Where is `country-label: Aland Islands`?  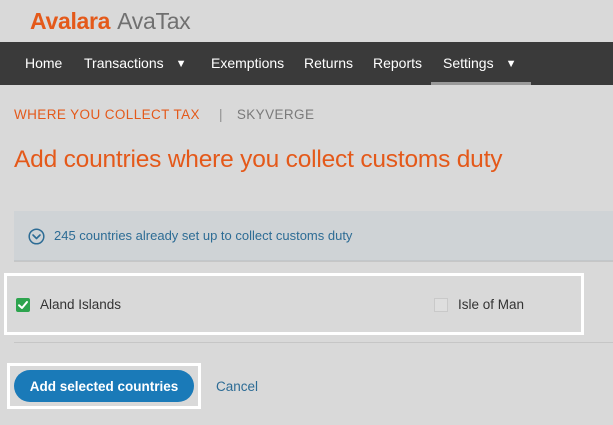
country-label: Aland Islands is located at coordinates (81, 304).